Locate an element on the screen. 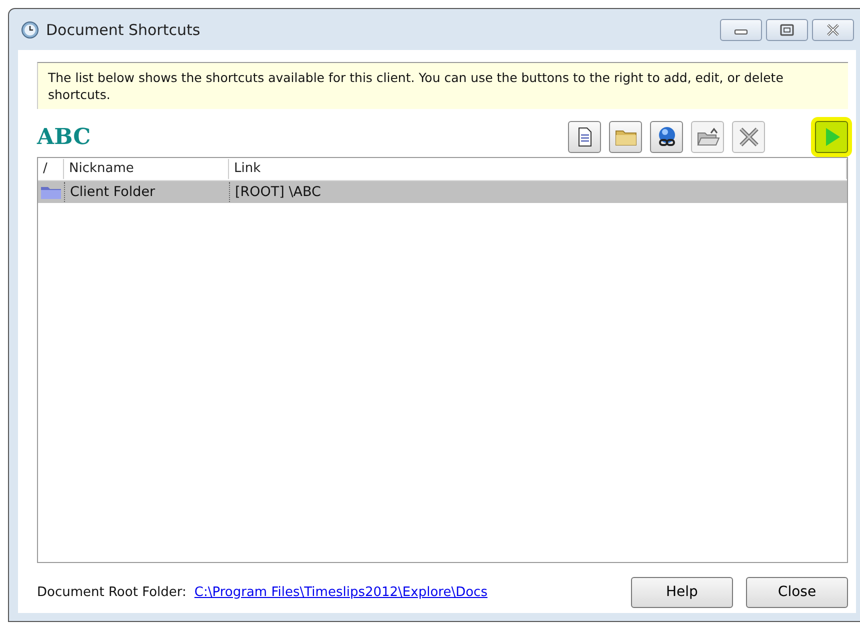  close-button is located at coordinates (833, 29).